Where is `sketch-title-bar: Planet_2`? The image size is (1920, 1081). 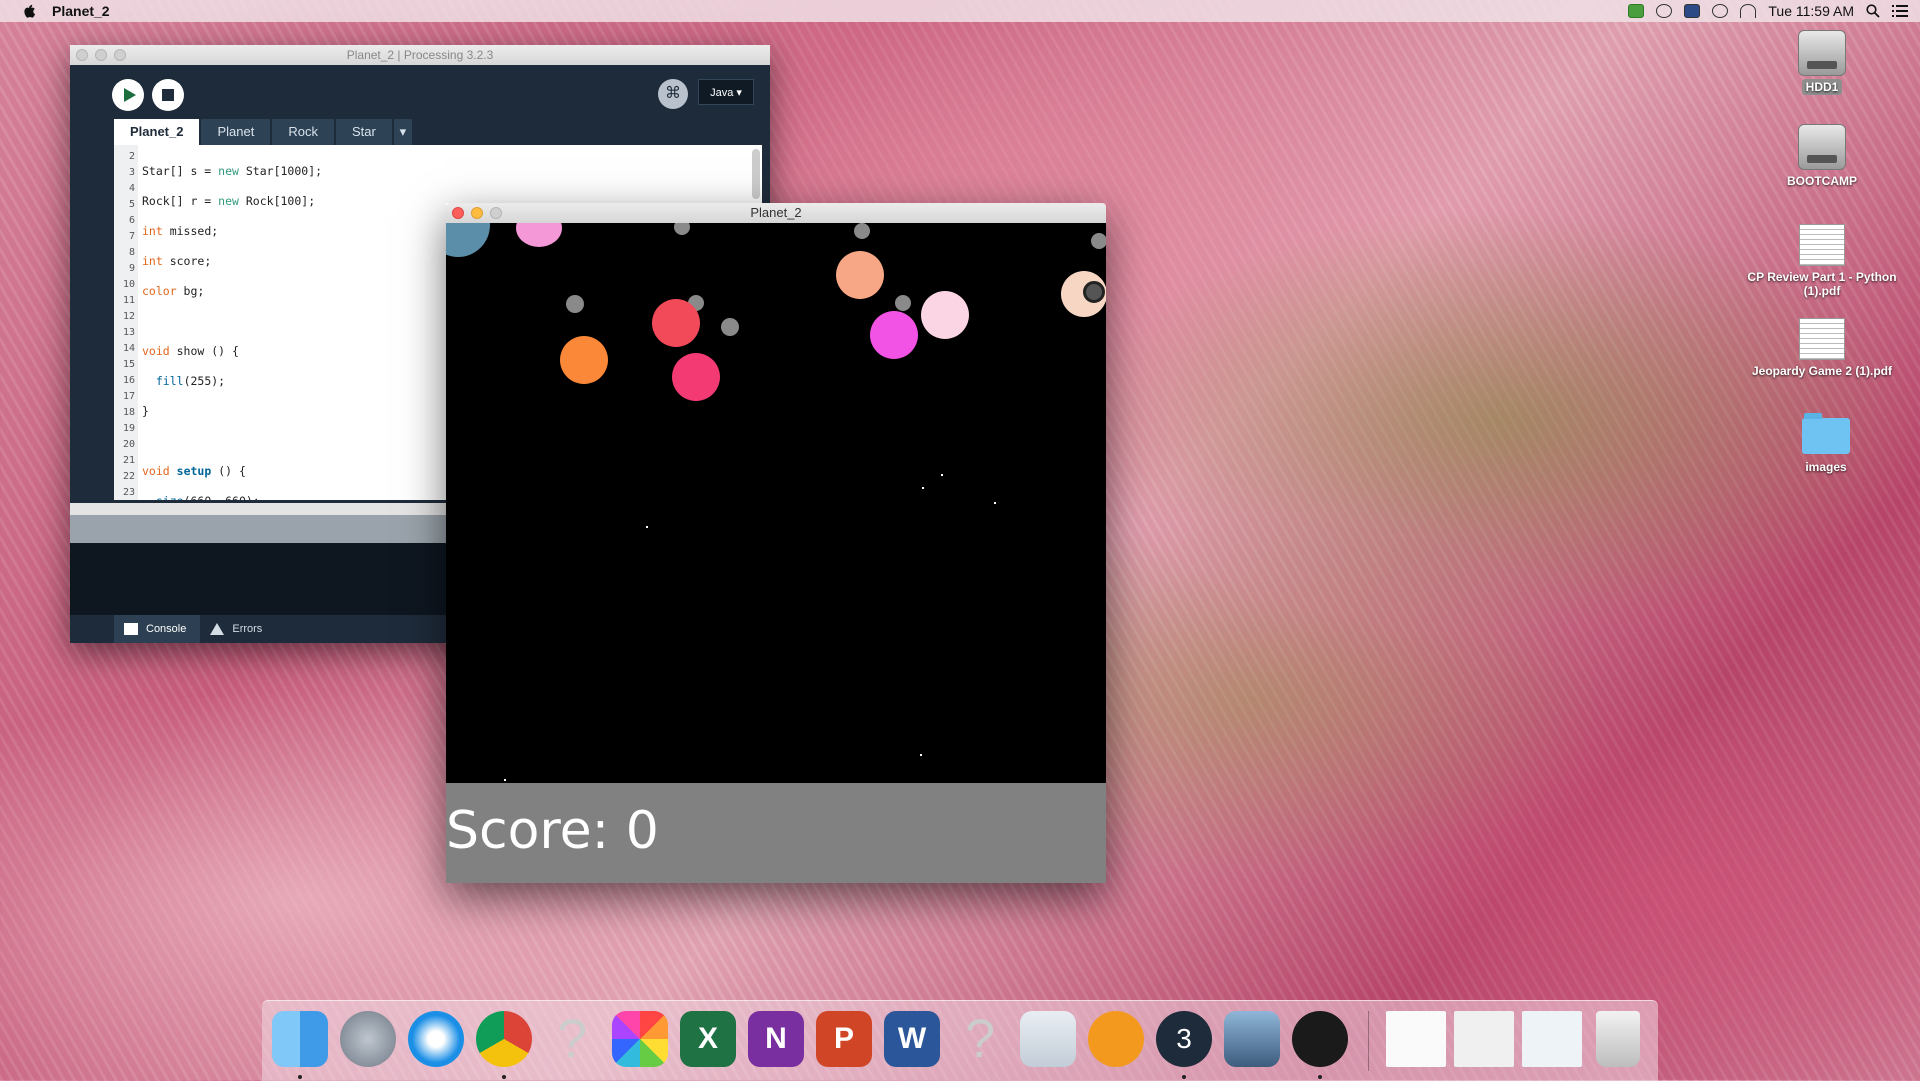 sketch-title-bar: Planet_2 is located at coordinates (776, 213).